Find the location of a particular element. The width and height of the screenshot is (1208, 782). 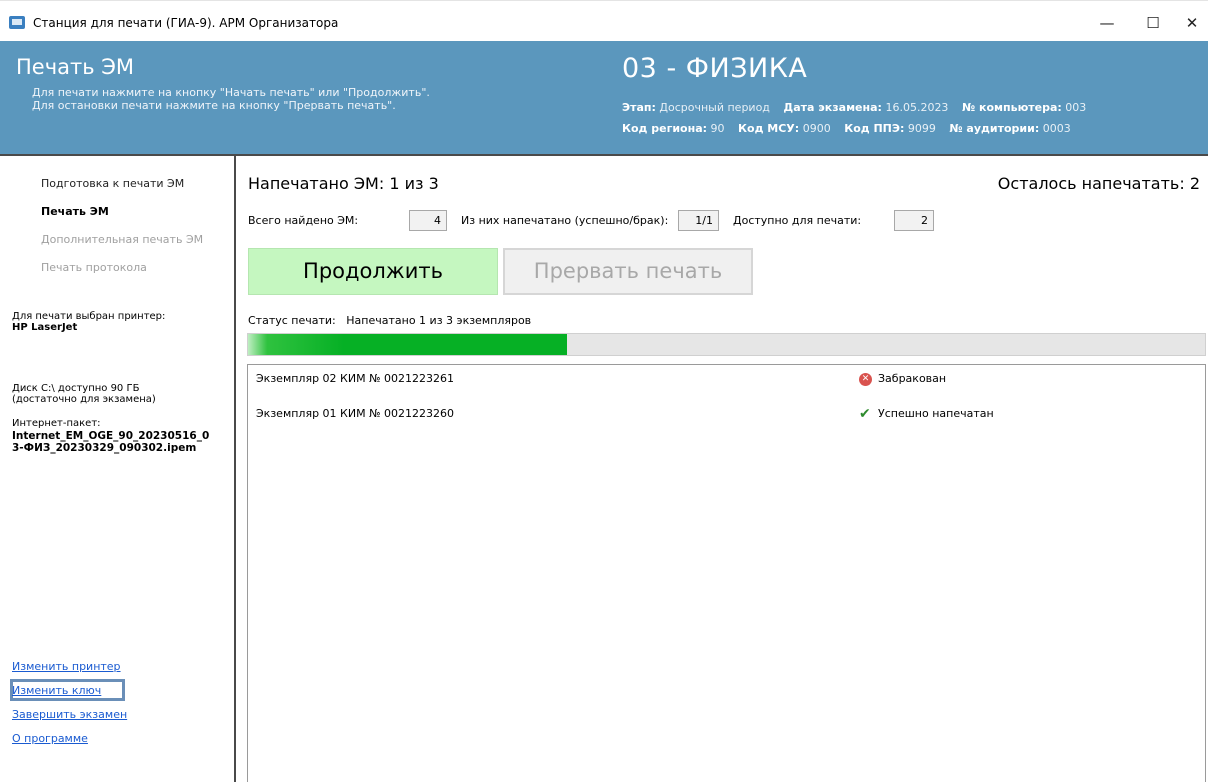

region-value: 90 is located at coordinates (717, 128).